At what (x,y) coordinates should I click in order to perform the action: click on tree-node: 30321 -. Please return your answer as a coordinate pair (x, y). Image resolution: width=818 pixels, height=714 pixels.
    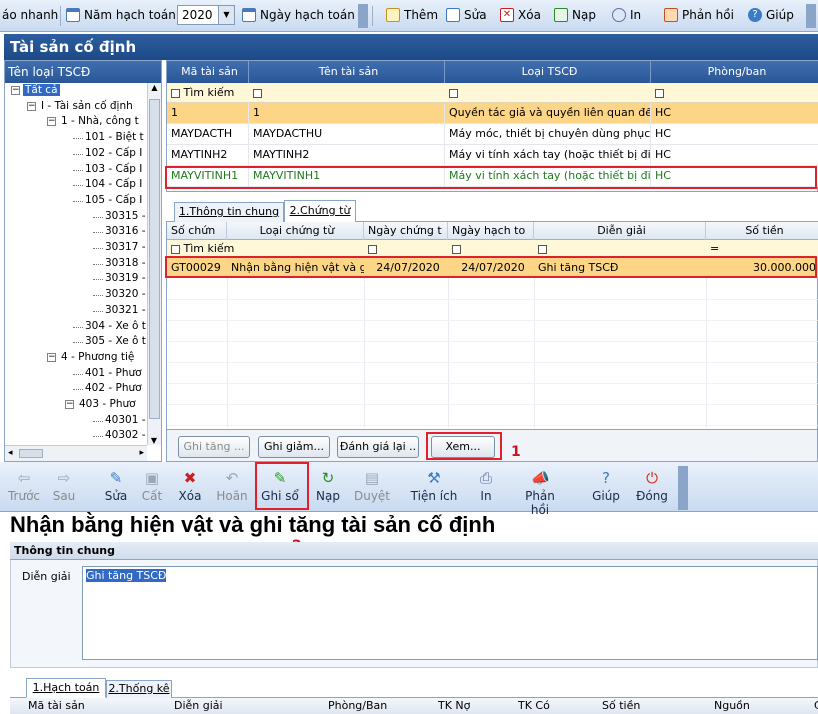
    Looking at the image, I should click on (76, 311).